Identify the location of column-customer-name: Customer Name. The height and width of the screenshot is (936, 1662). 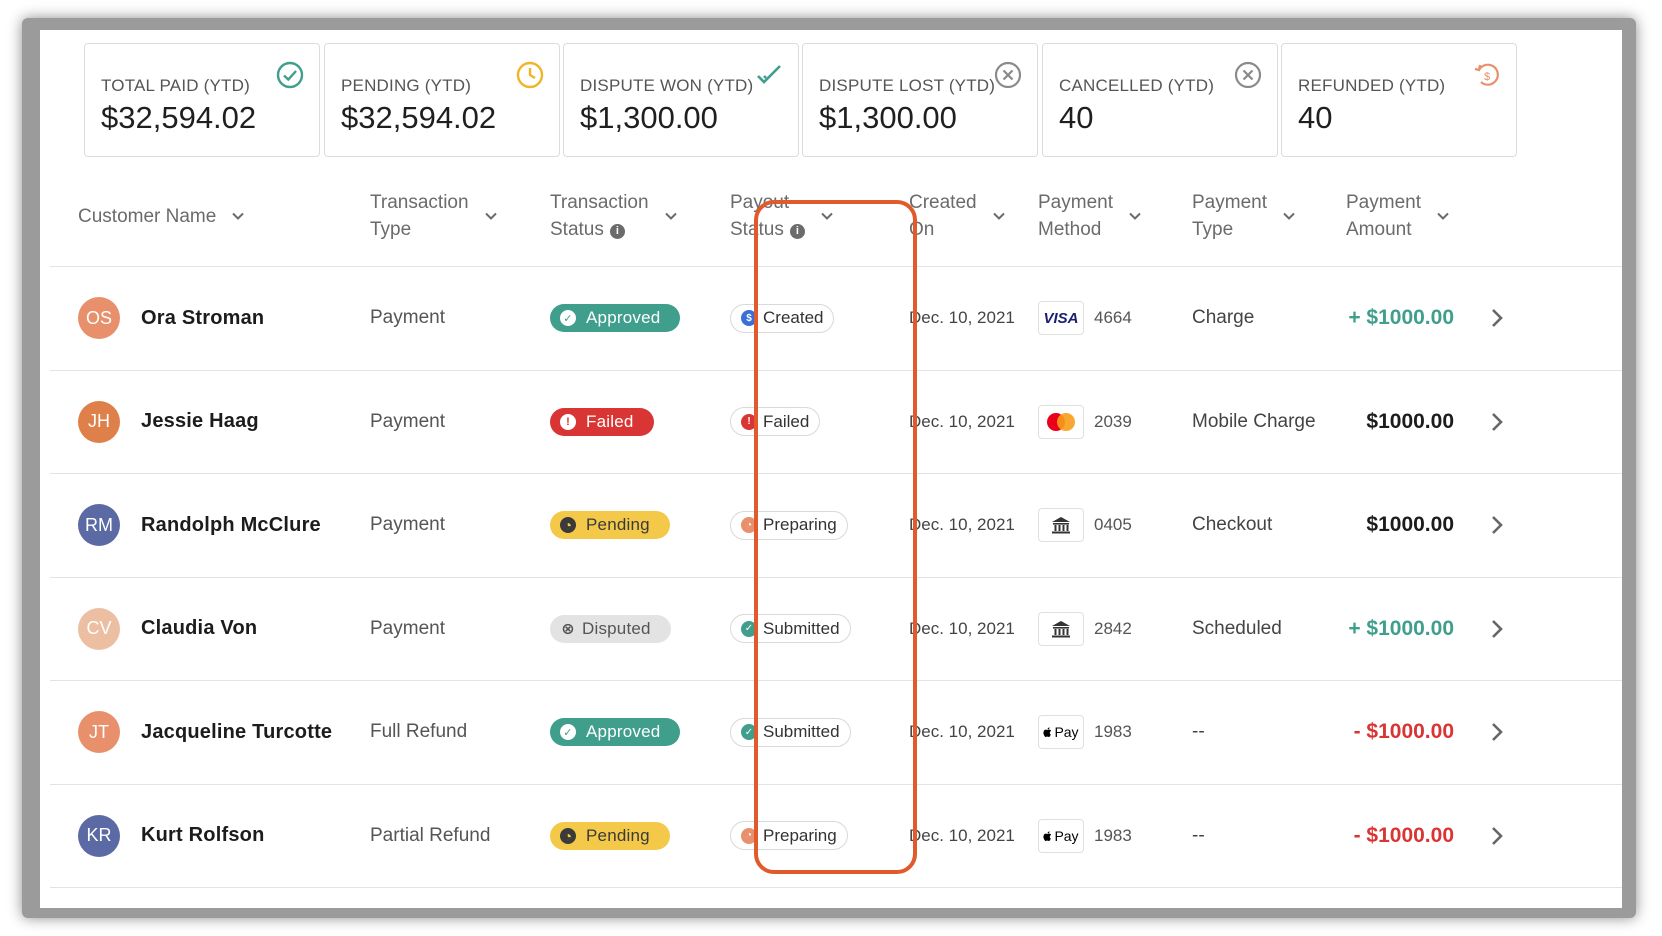
(162, 216).